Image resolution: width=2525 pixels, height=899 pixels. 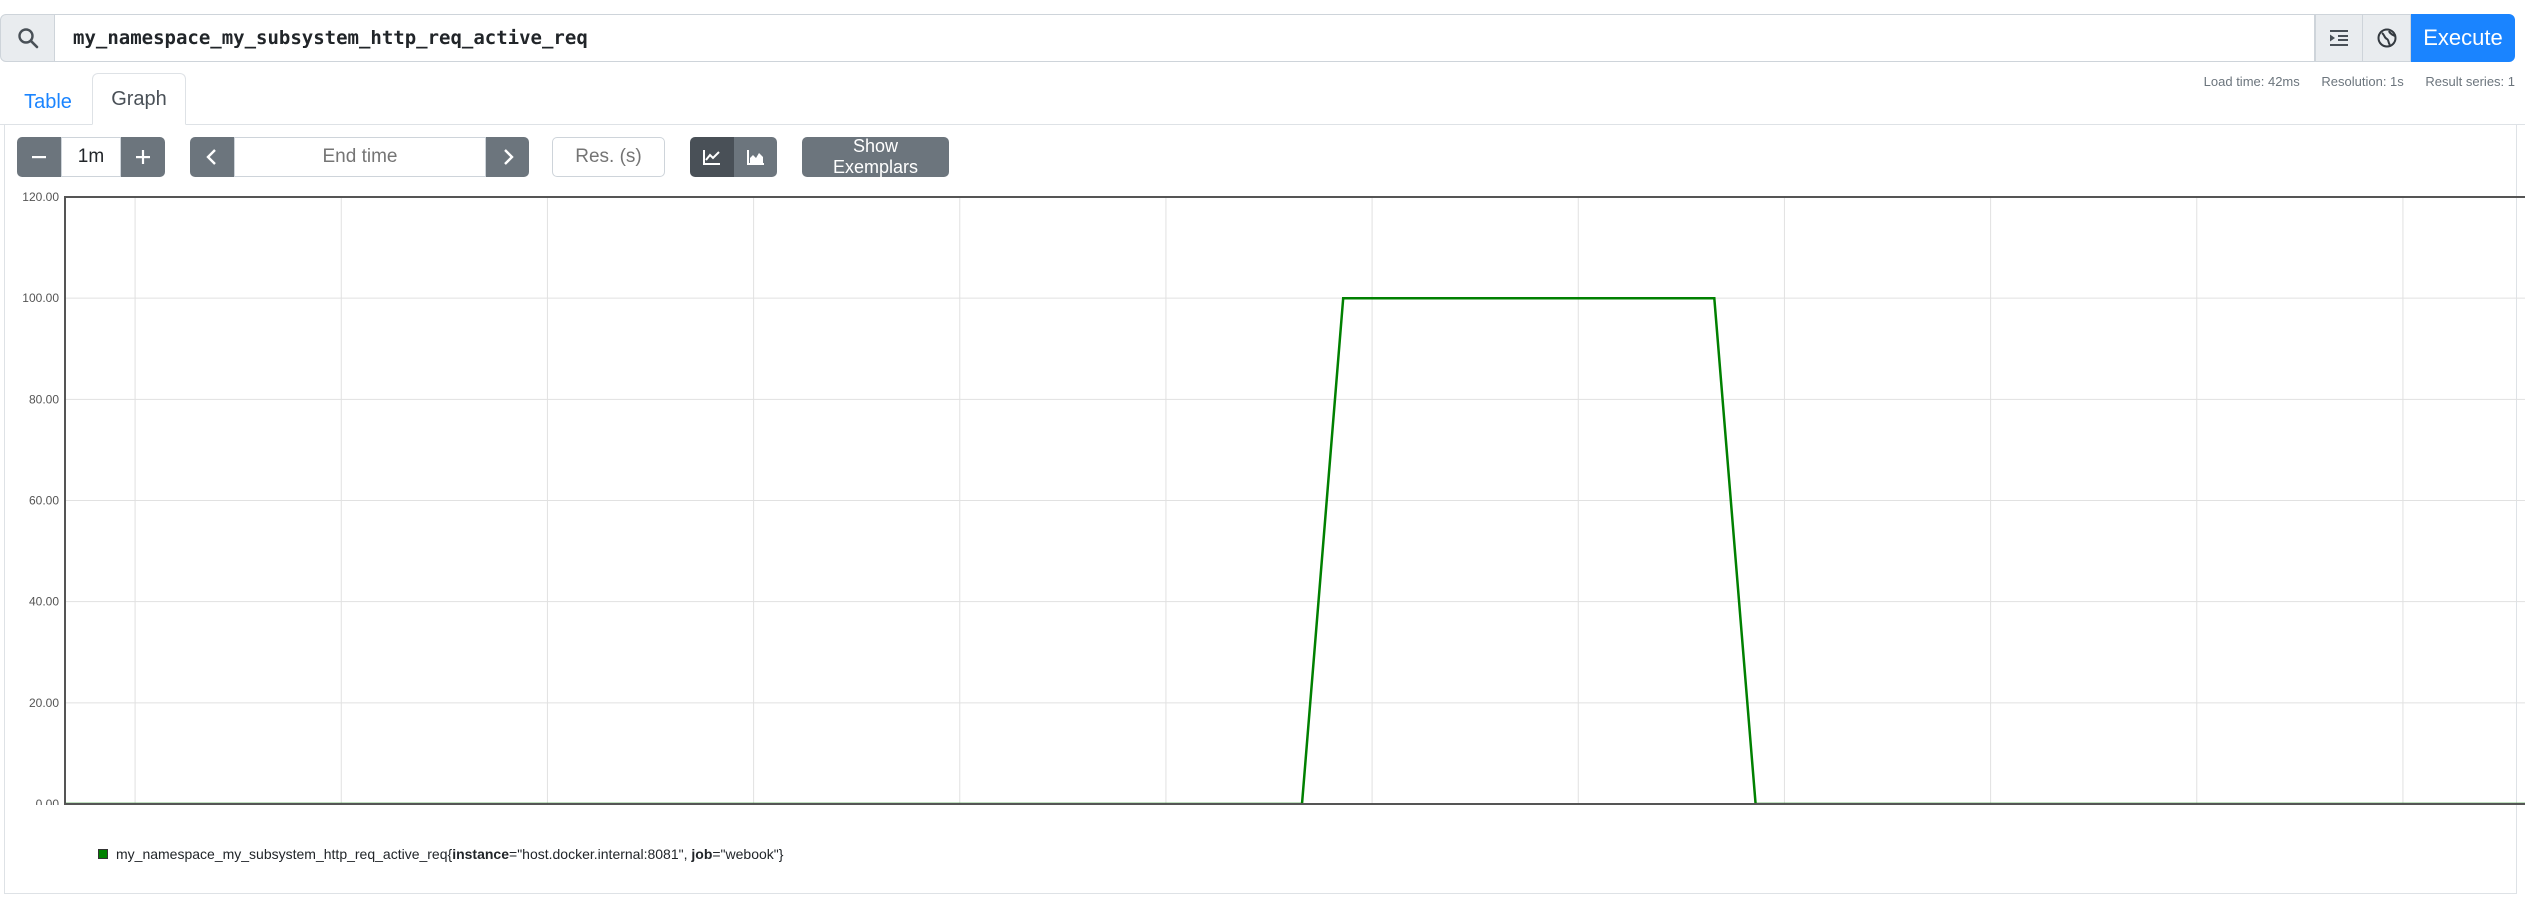 I want to click on range-increase-button, so click(x=143, y=157).